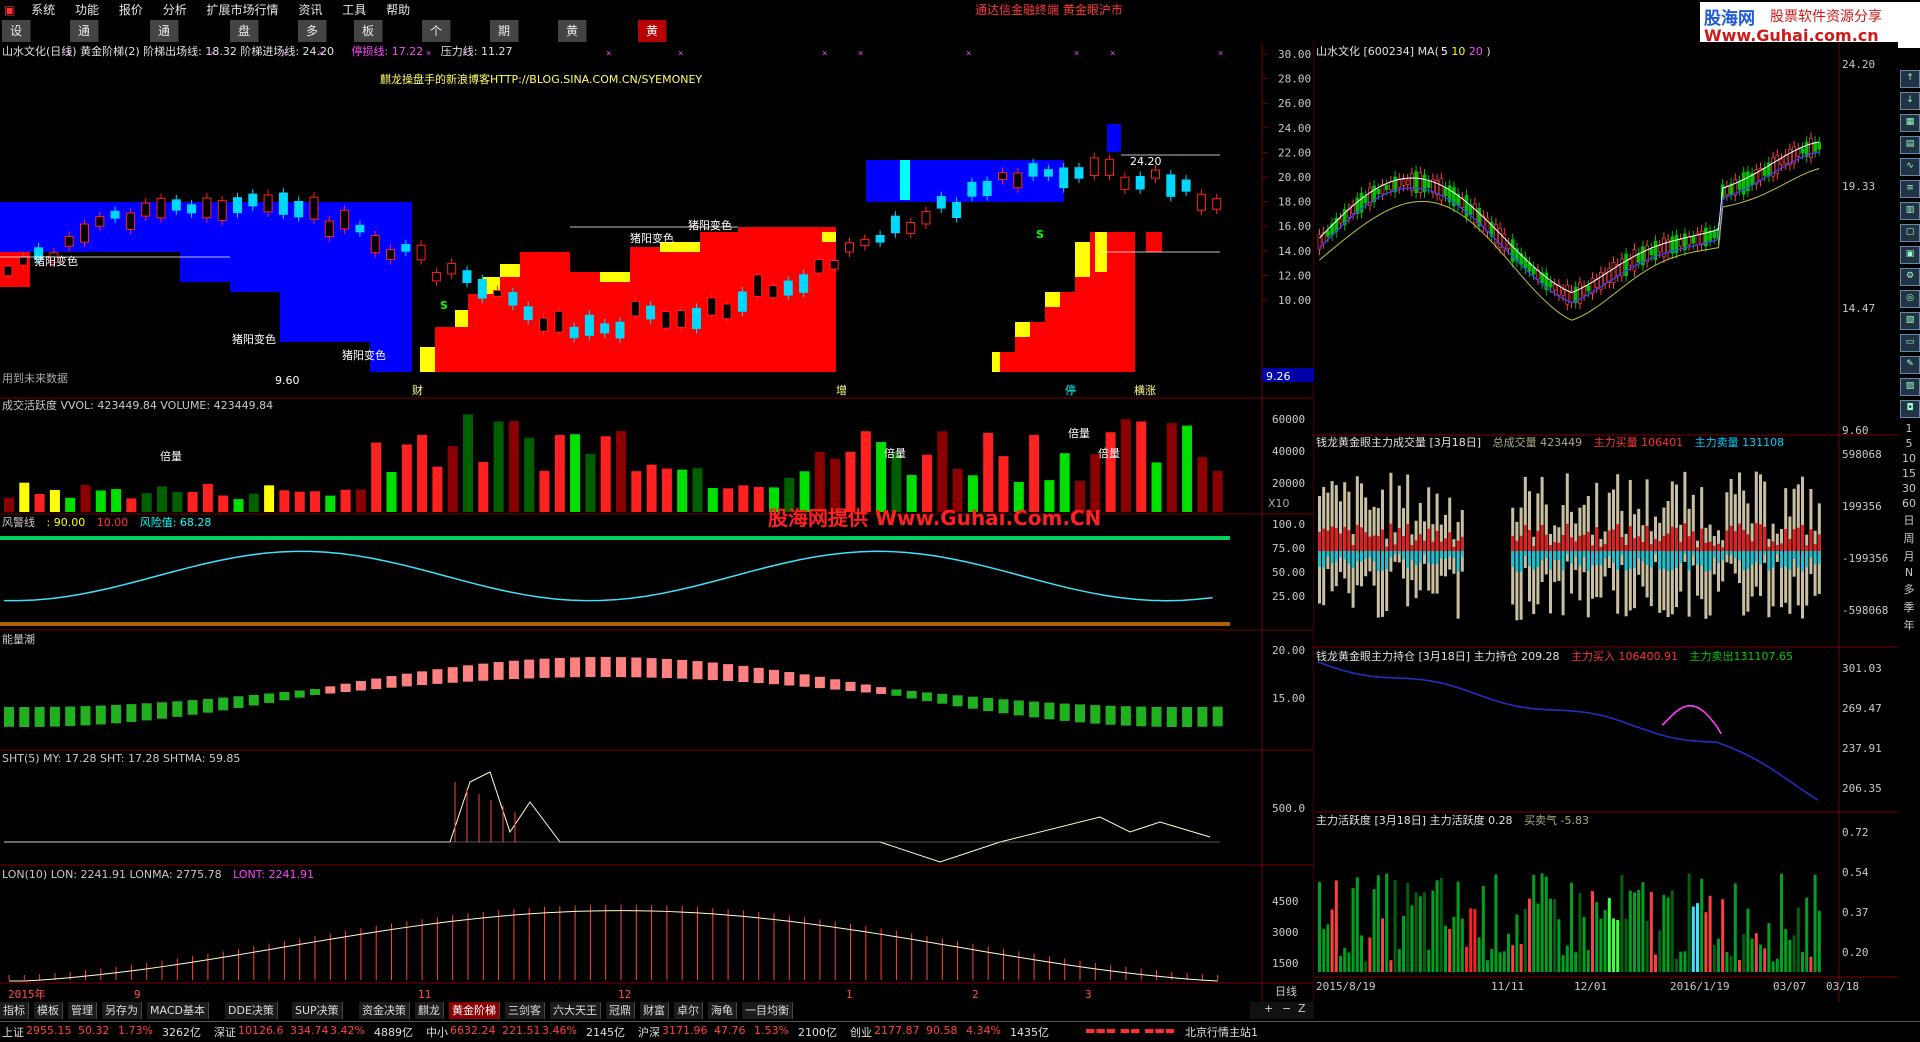 The height and width of the screenshot is (1042, 1920). I want to click on bar-chart-icon: ▥, so click(1910, 211).